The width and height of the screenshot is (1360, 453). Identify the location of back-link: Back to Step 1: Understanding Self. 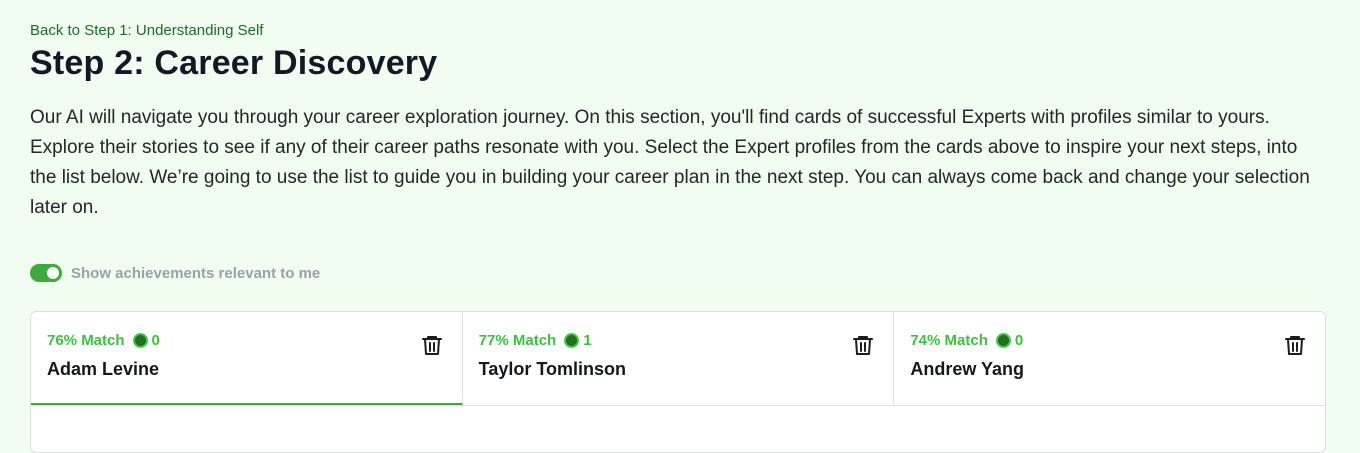
(146, 30).